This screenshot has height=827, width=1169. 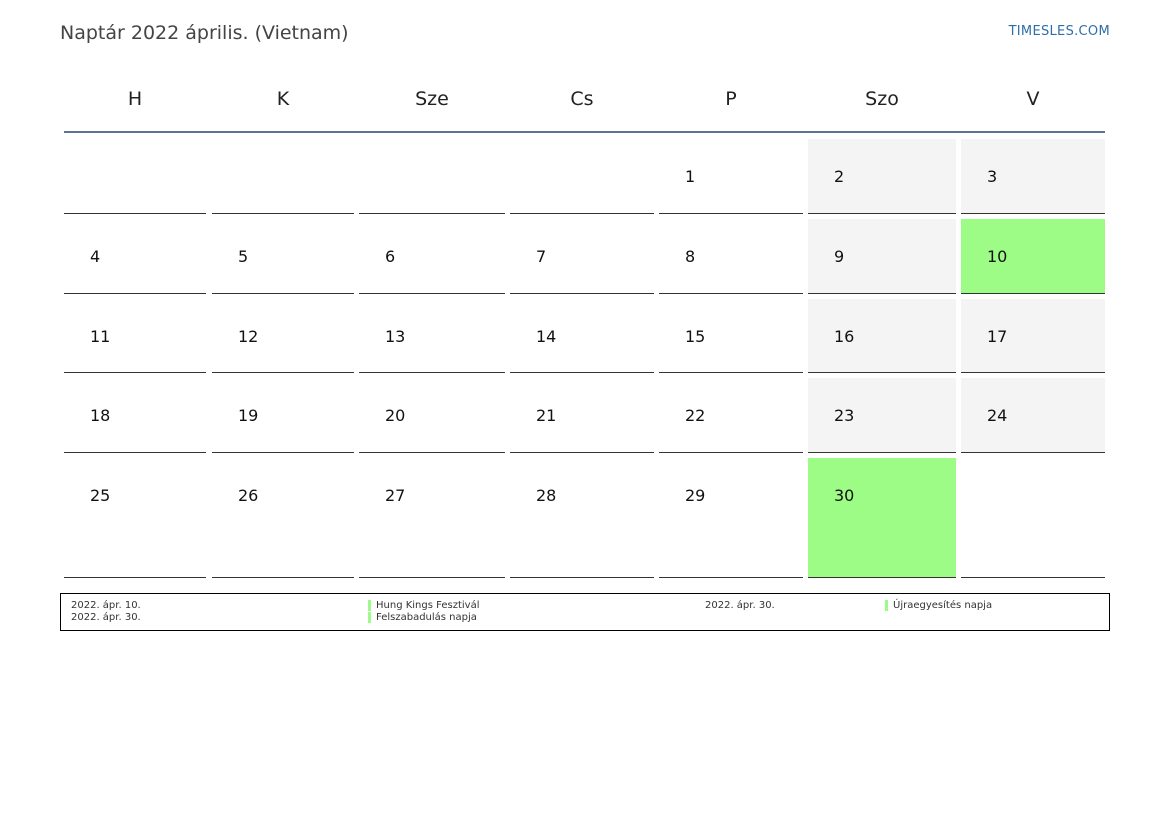 What do you see at coordinates (432, 99) in the screenshot?
I see `weekday-header: Sze` at bounding box center [432, 99].